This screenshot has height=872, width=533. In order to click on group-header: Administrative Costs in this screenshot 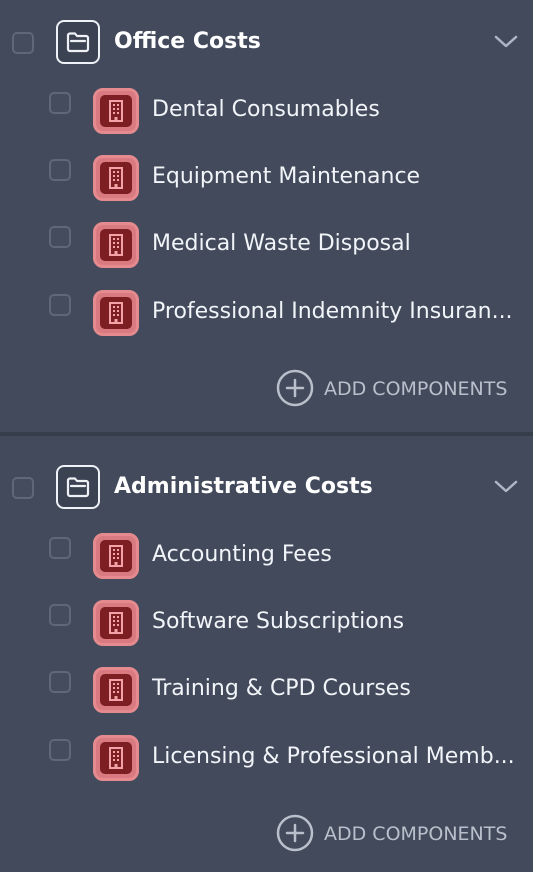, I will do `click(266, 488)`.